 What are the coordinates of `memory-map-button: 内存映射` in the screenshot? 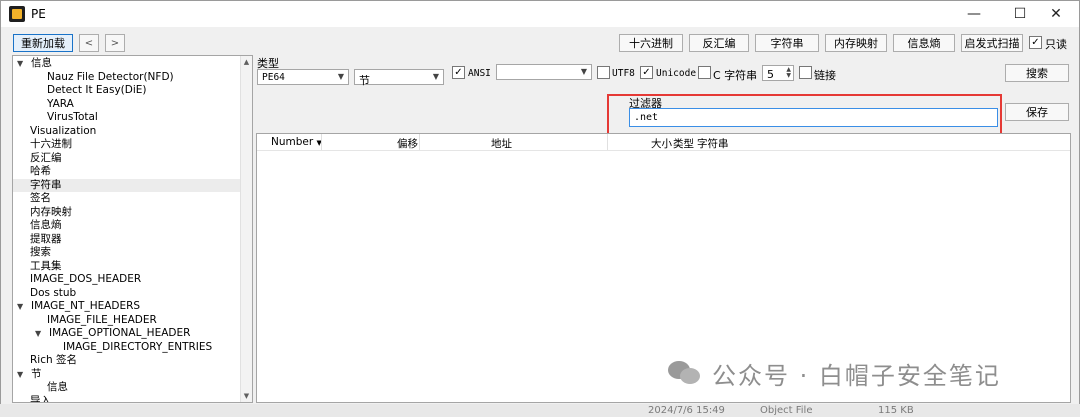 It's located at (856, 43).